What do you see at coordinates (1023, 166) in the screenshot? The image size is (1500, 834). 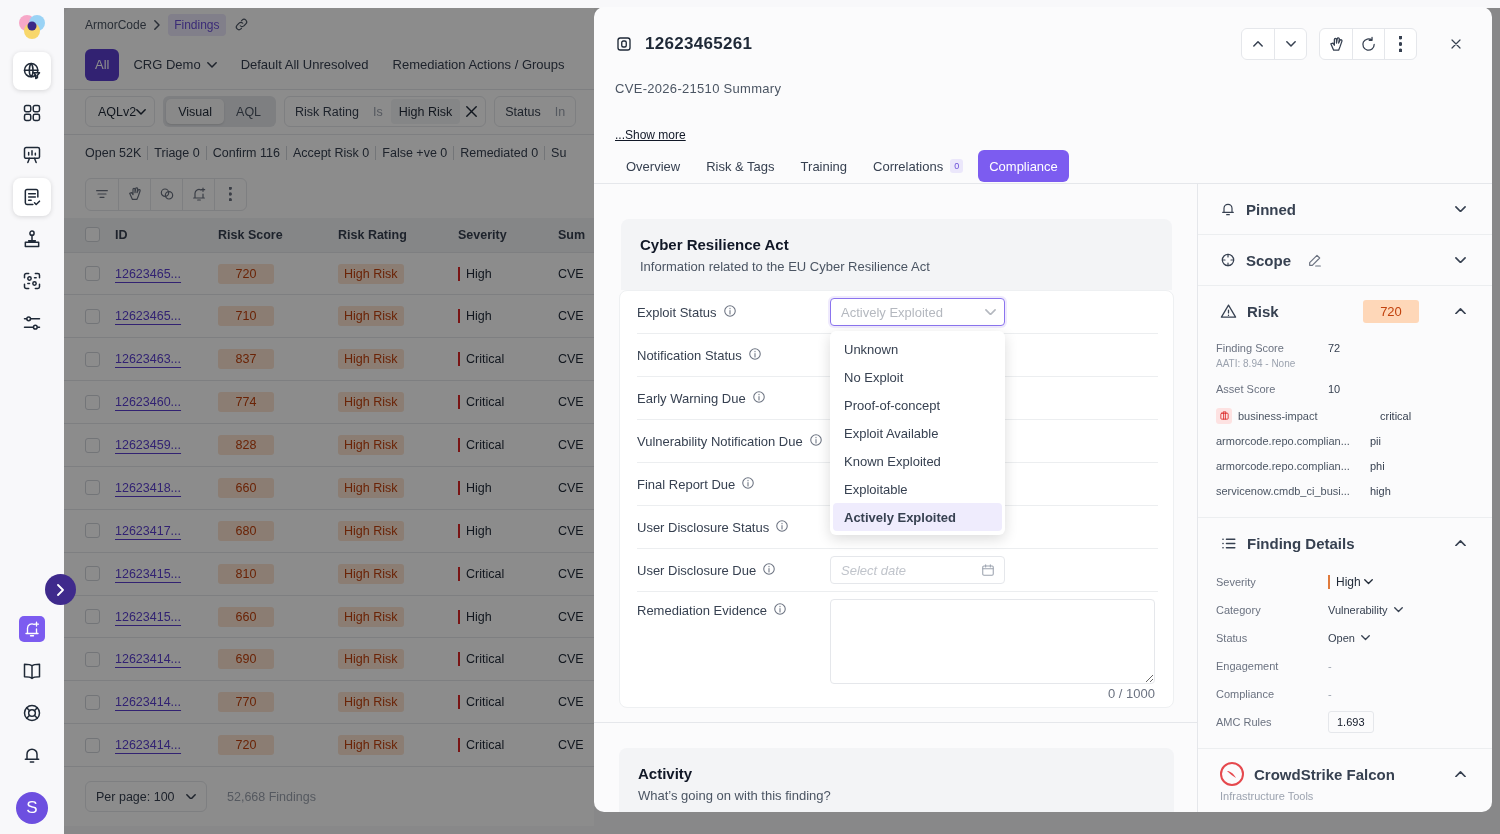 I see `tab: Compliance` at bounding box center [1023, 166].